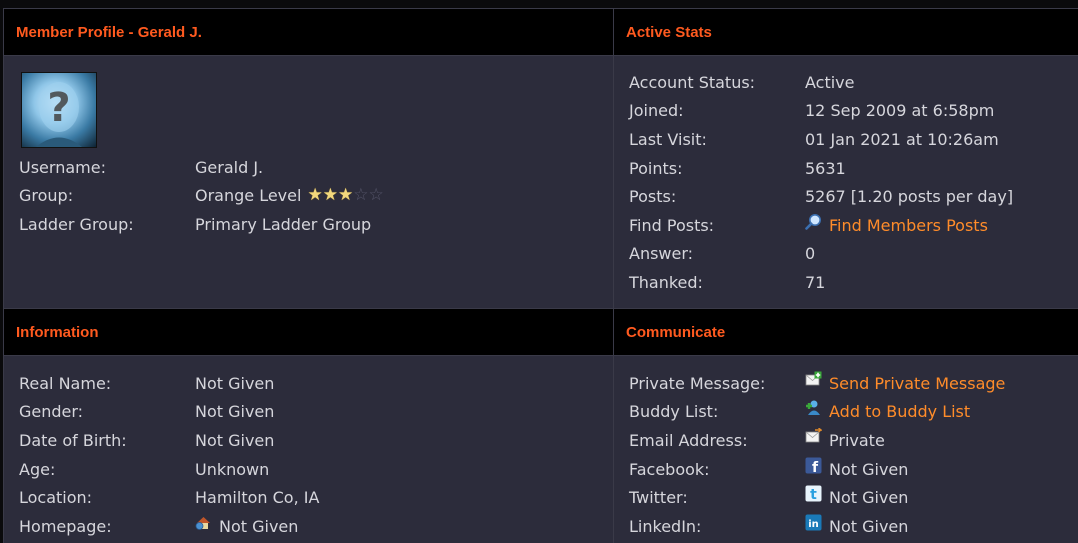 The height and width of the screenshot is (543, 1078). Describe the element at coordinates (813, 379) in the screenshot. I see `message-plus-icon` at that location.